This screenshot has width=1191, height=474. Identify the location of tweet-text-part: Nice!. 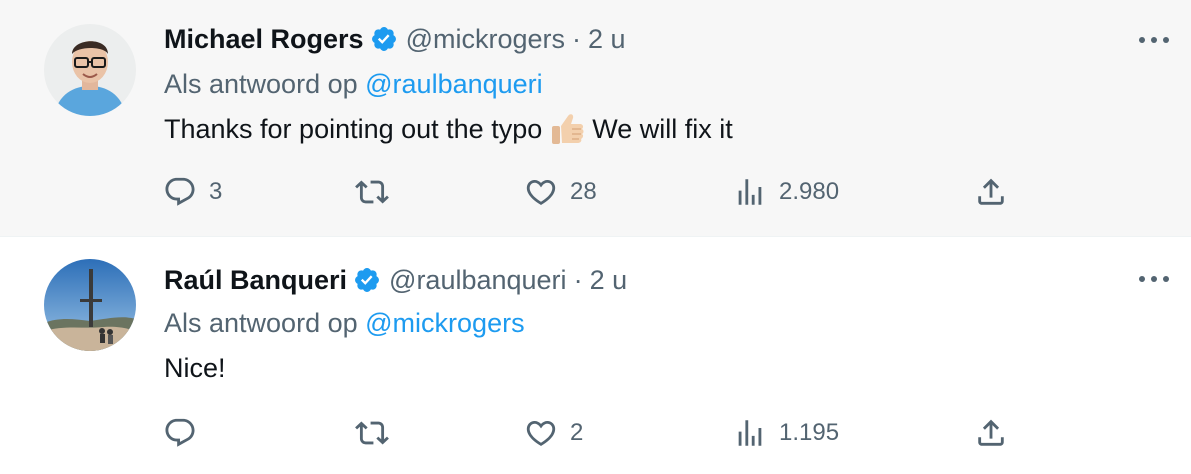
(195, 368).